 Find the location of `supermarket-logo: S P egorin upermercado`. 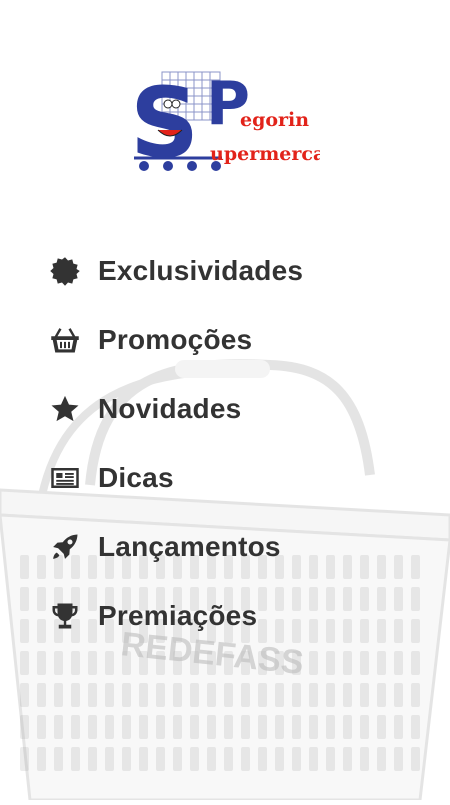

supermarket-logo: S P egorin upermercado is located at coordinates (240, 123).